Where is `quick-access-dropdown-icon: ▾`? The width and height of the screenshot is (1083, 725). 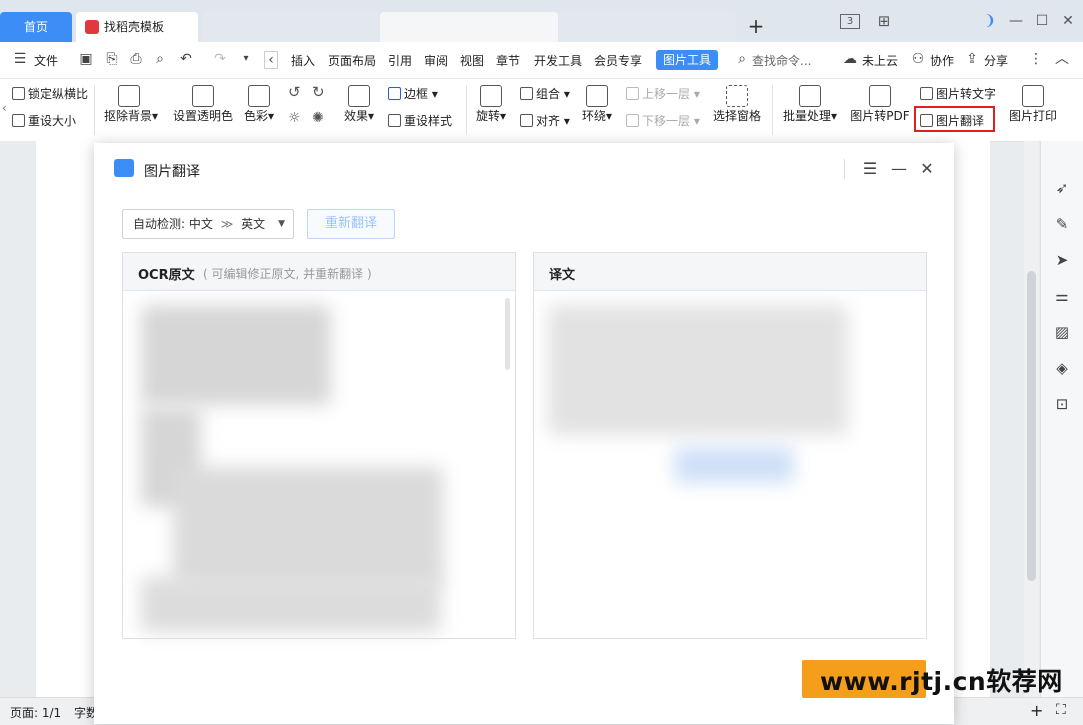
quick-access-dropdown-icon: ▾ is located at coordinates (246, 59).